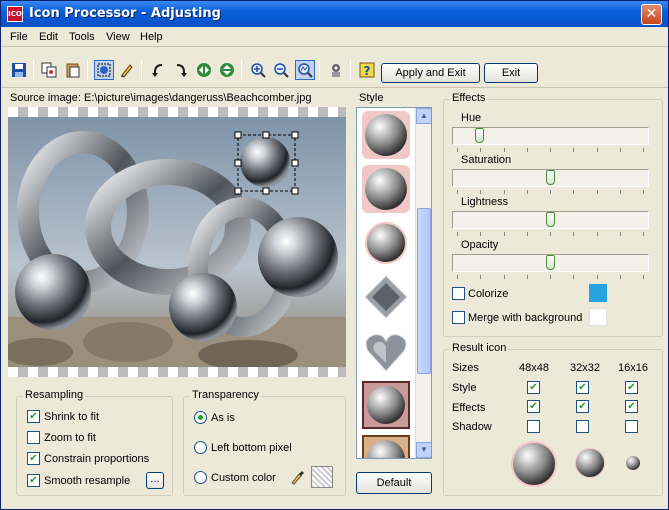 The image size is (669, 510). I want to click on settings-icon, so click(336, 70).